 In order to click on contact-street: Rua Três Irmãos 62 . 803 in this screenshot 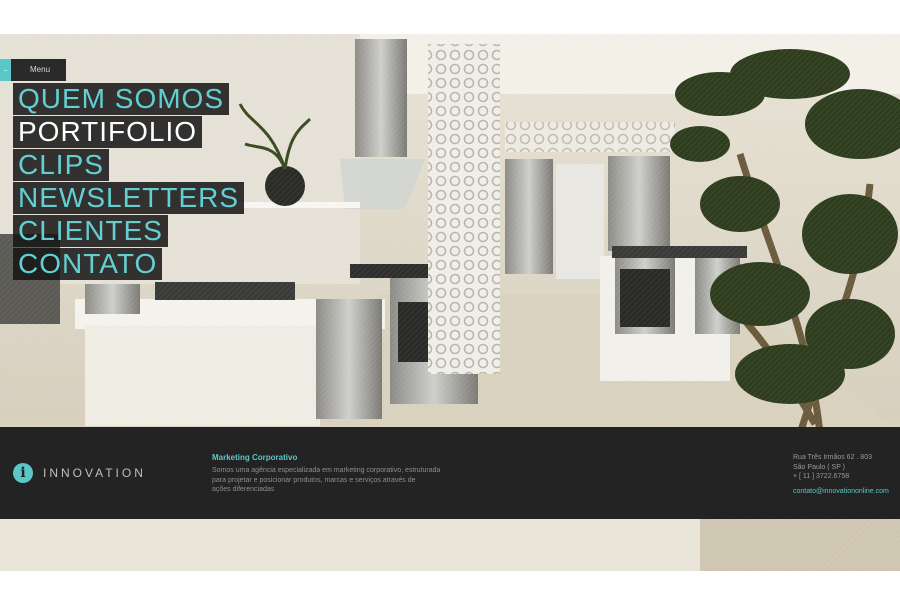, I will do `click(832, 457)`.